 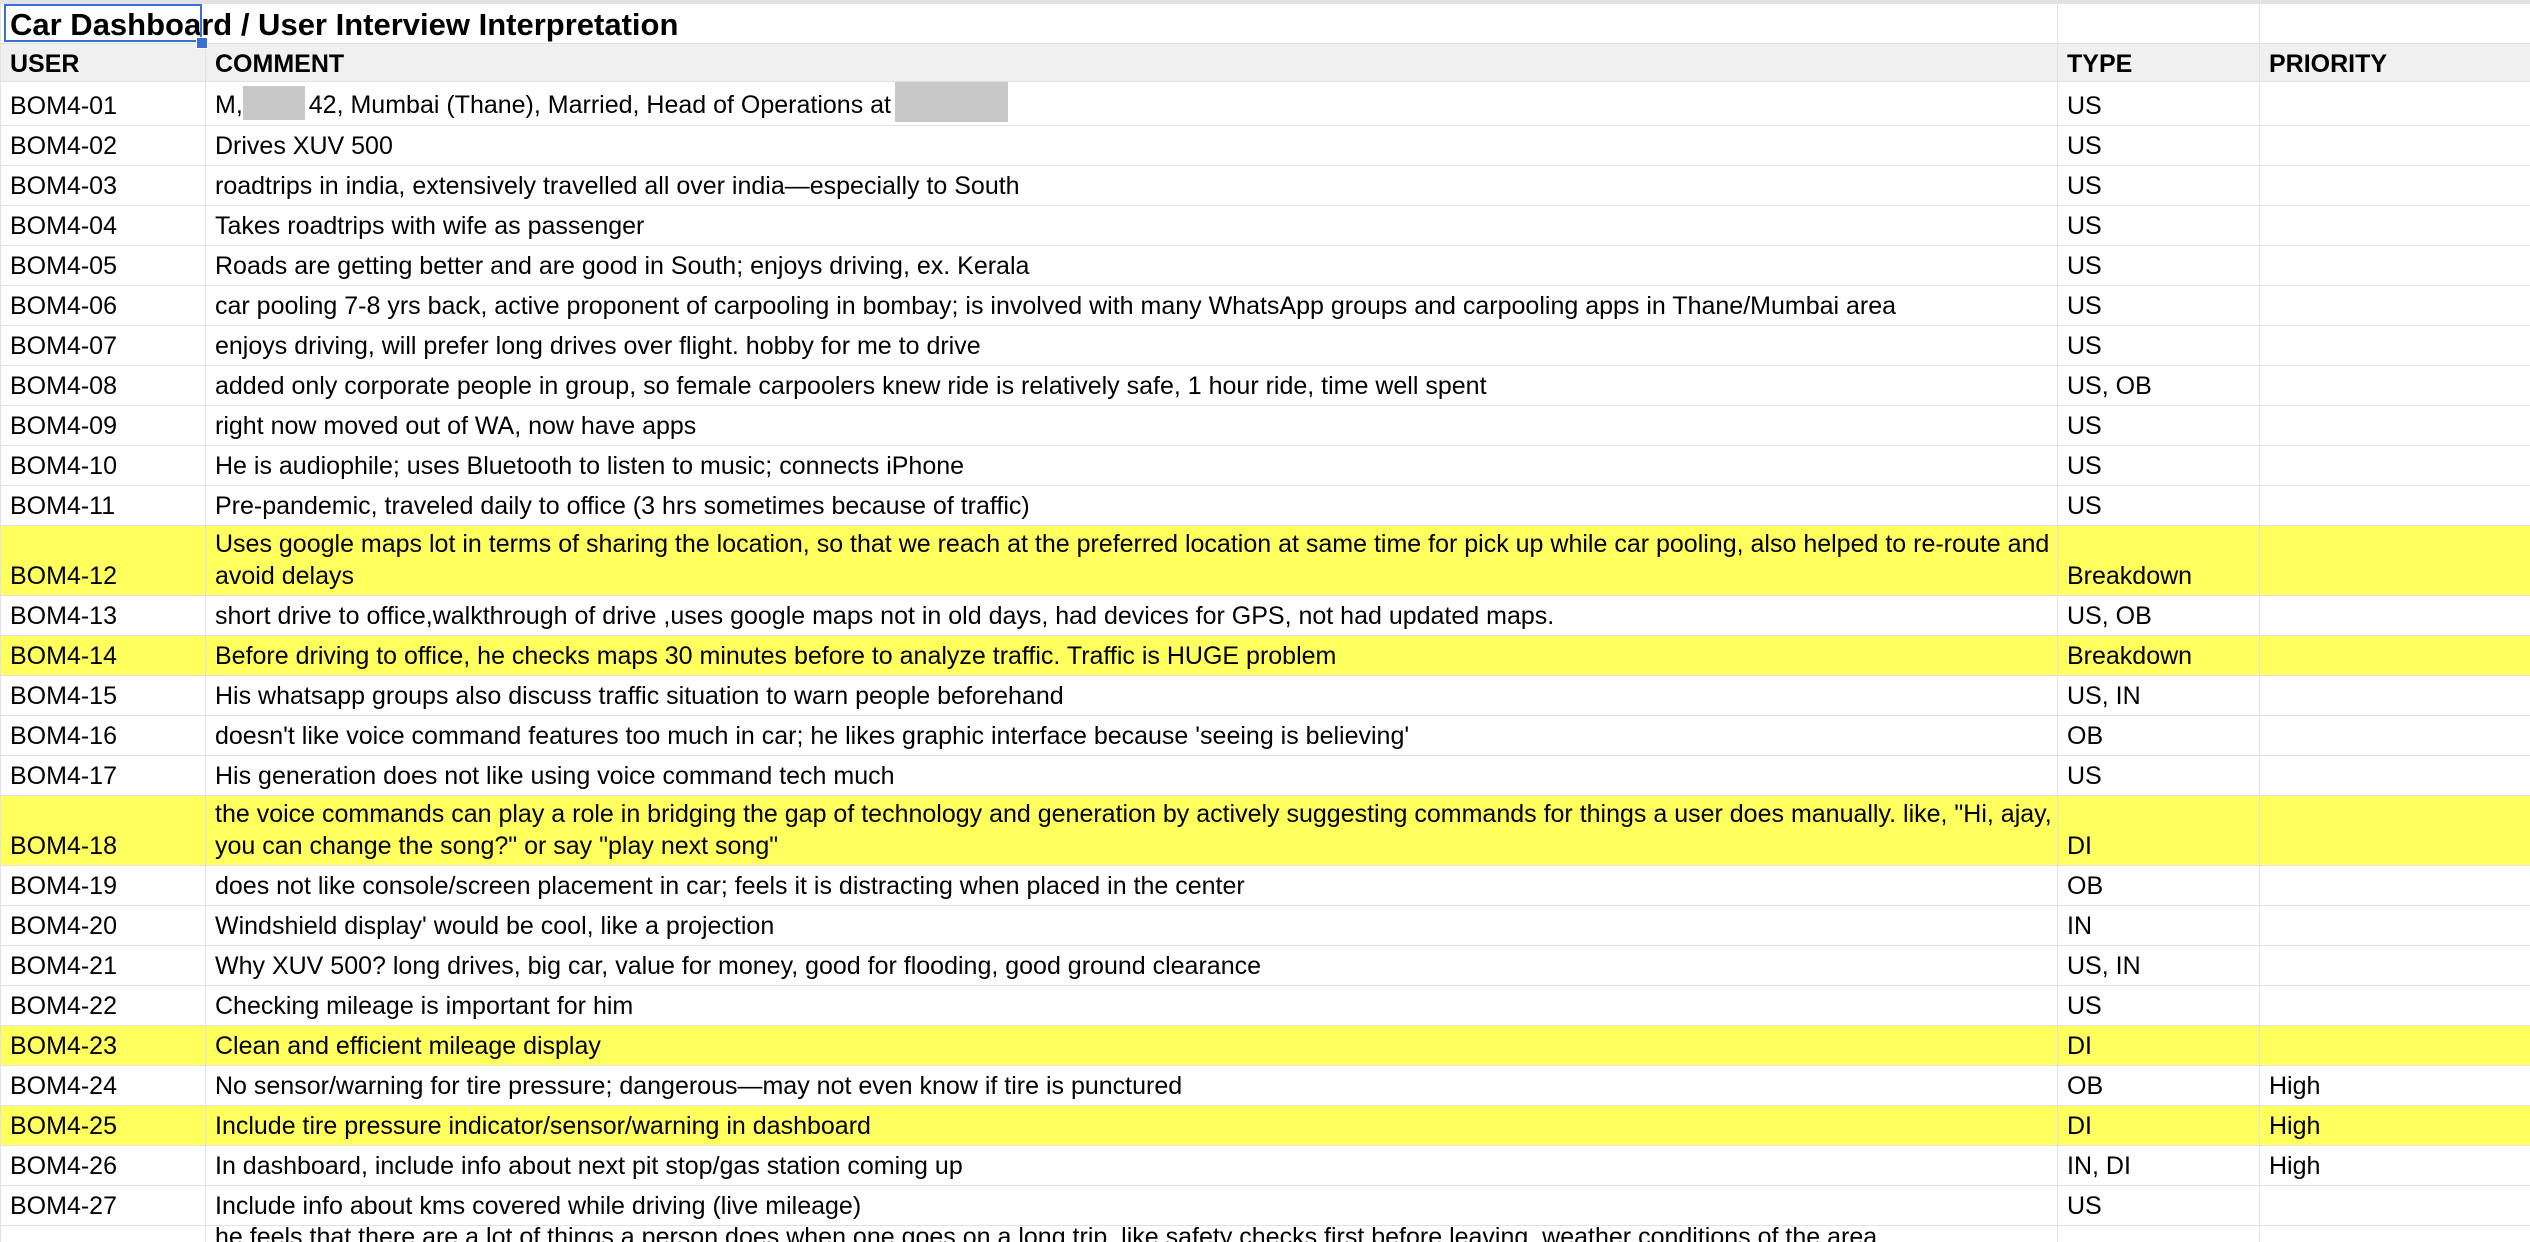 What do you see at coordinates (103, 185) in the screenshot?
I see `cell-user: BOM4-03` at bounding box center [103, 185].